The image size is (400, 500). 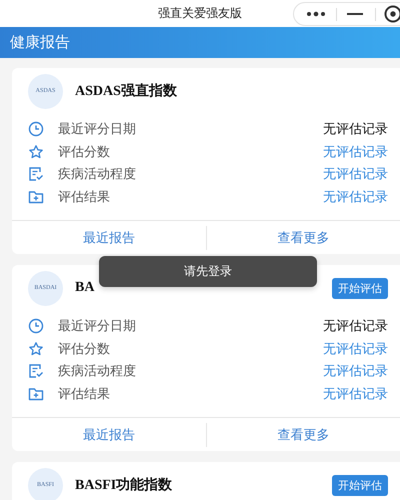 What do you see at coordinates (124, 485) in the screenshot?
I see `card-title: BASFI功能指数` at bounding box center [124, 485].